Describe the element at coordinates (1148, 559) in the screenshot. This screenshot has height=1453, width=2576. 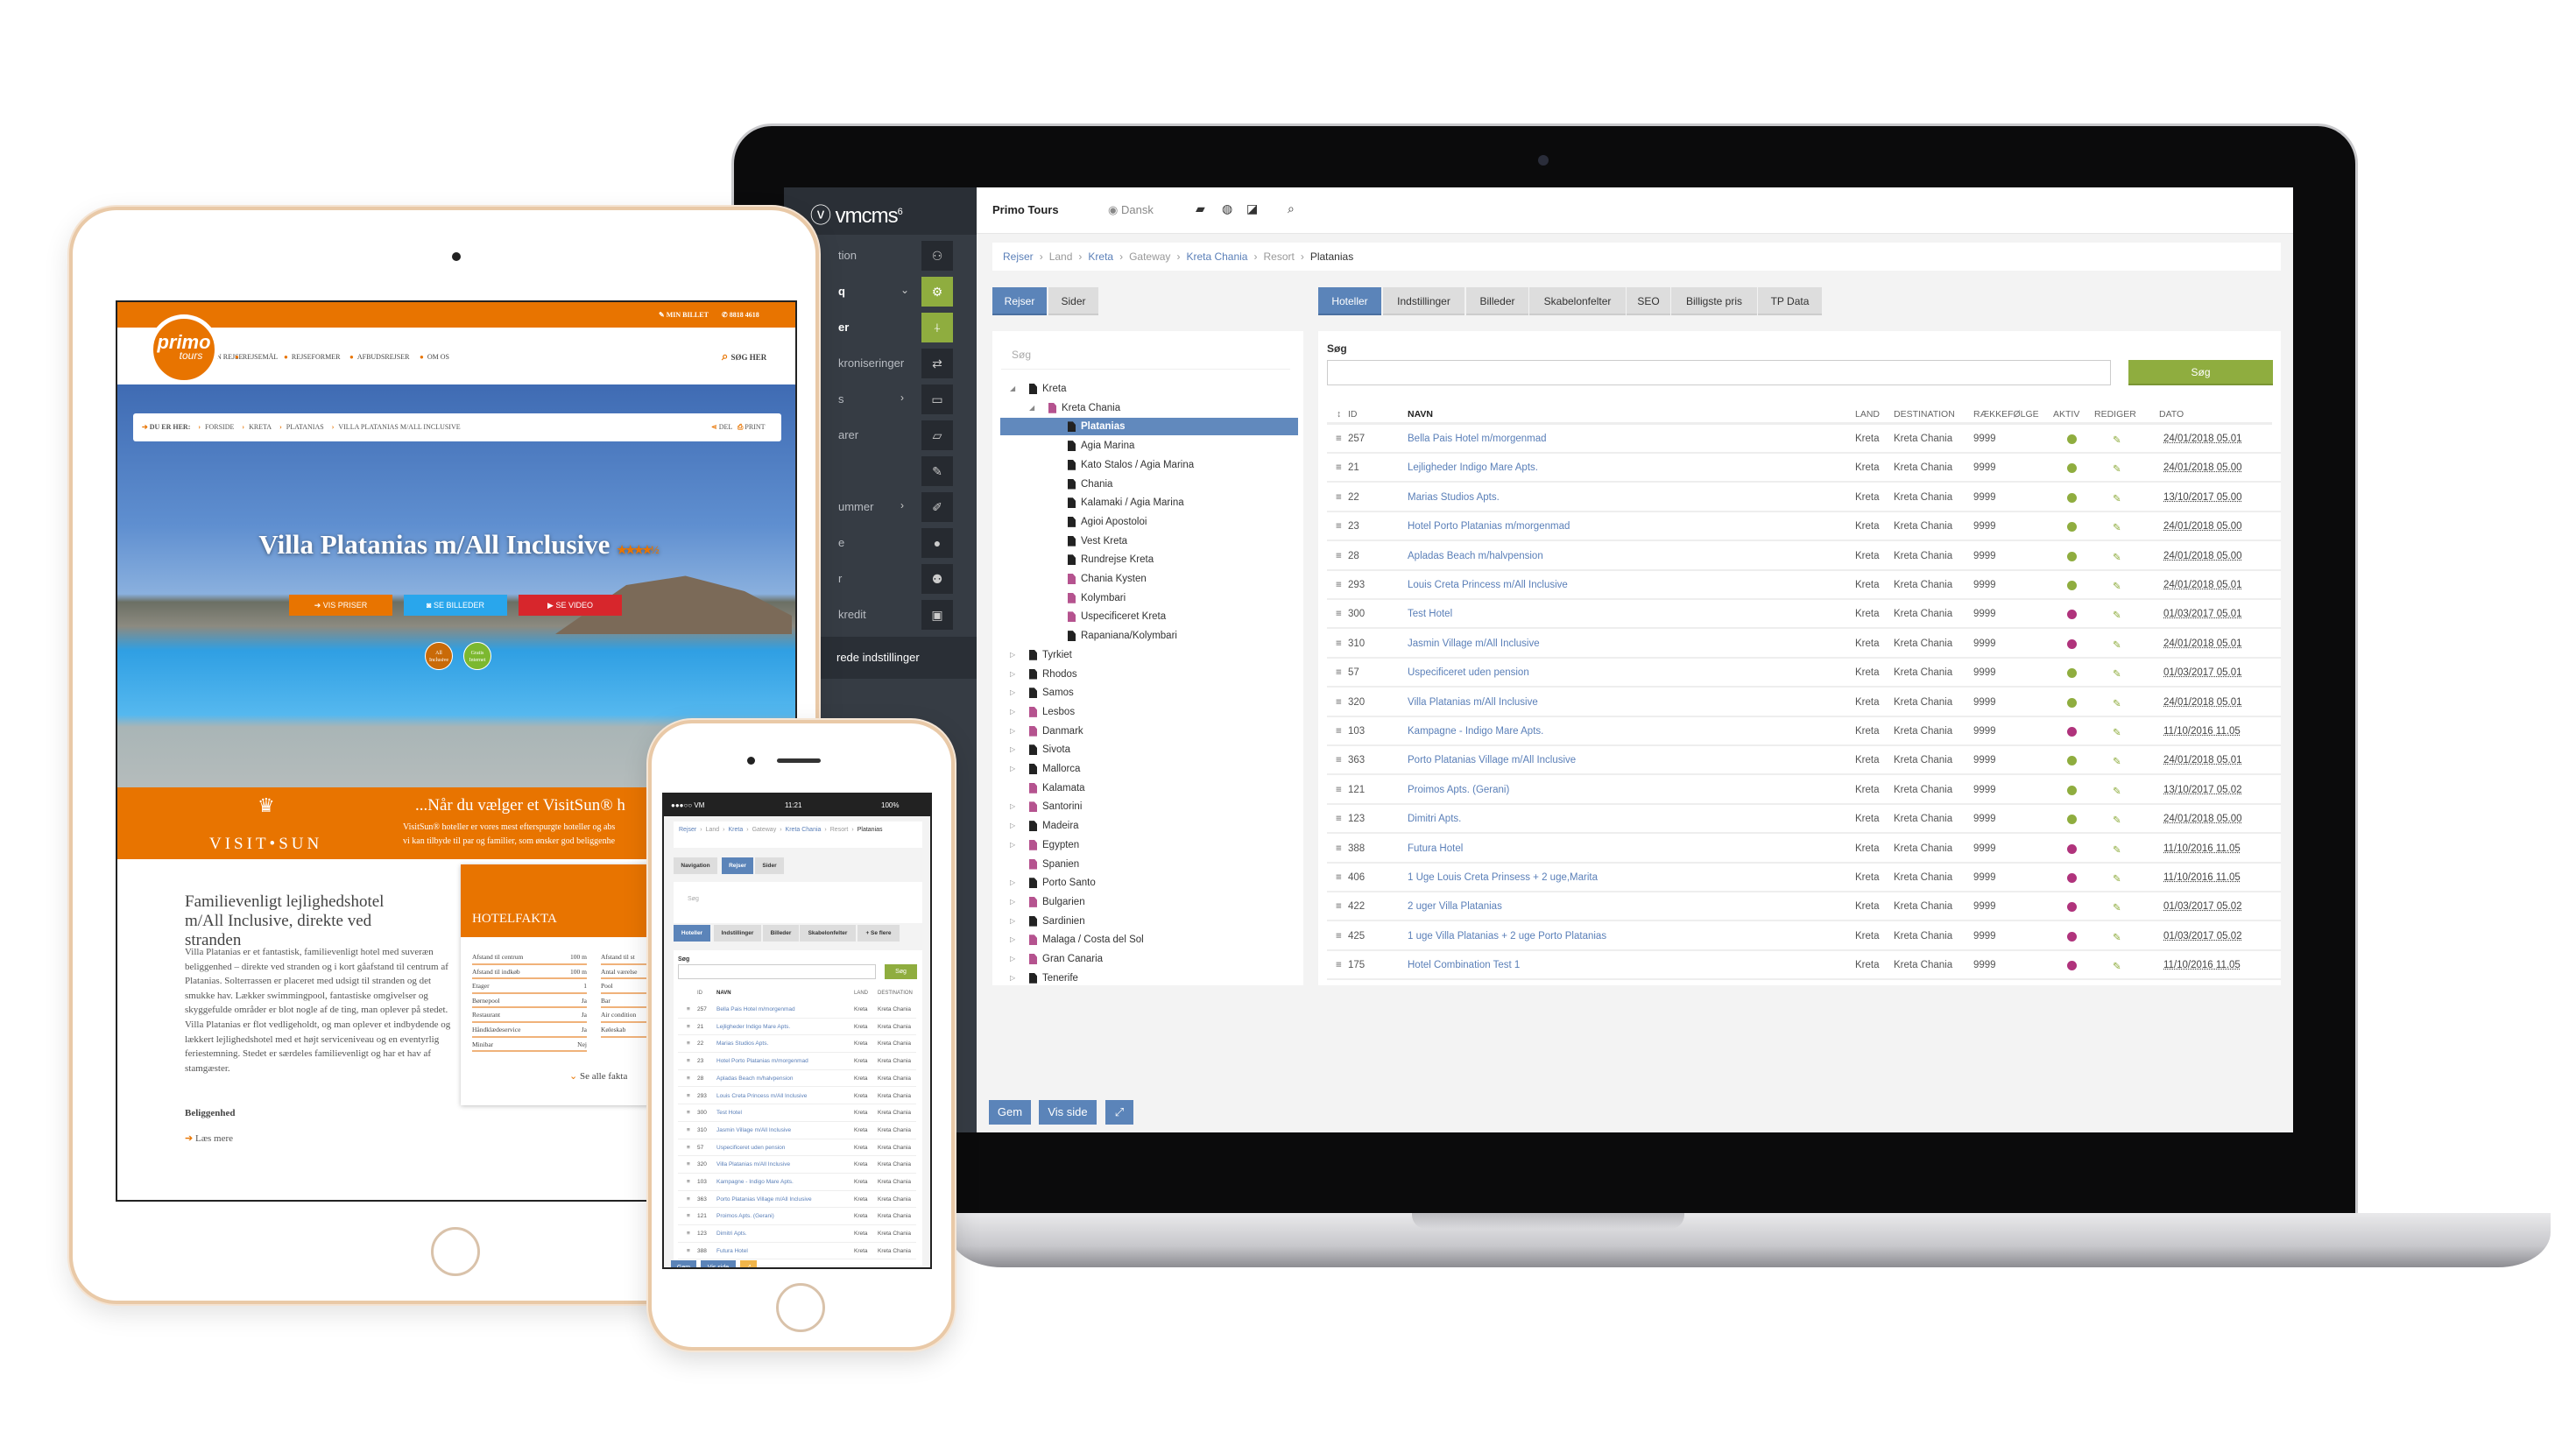
I see `tree-node: Rundrejse Kreta` at that location.